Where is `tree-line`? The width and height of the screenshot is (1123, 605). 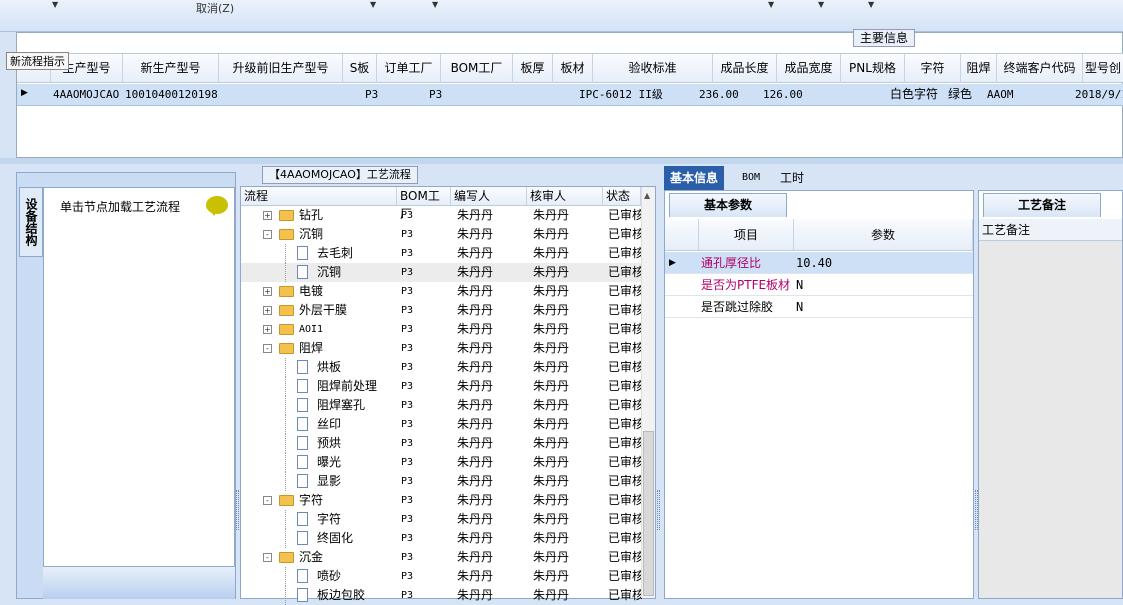 tree-line is located at coordinates (285, 519).